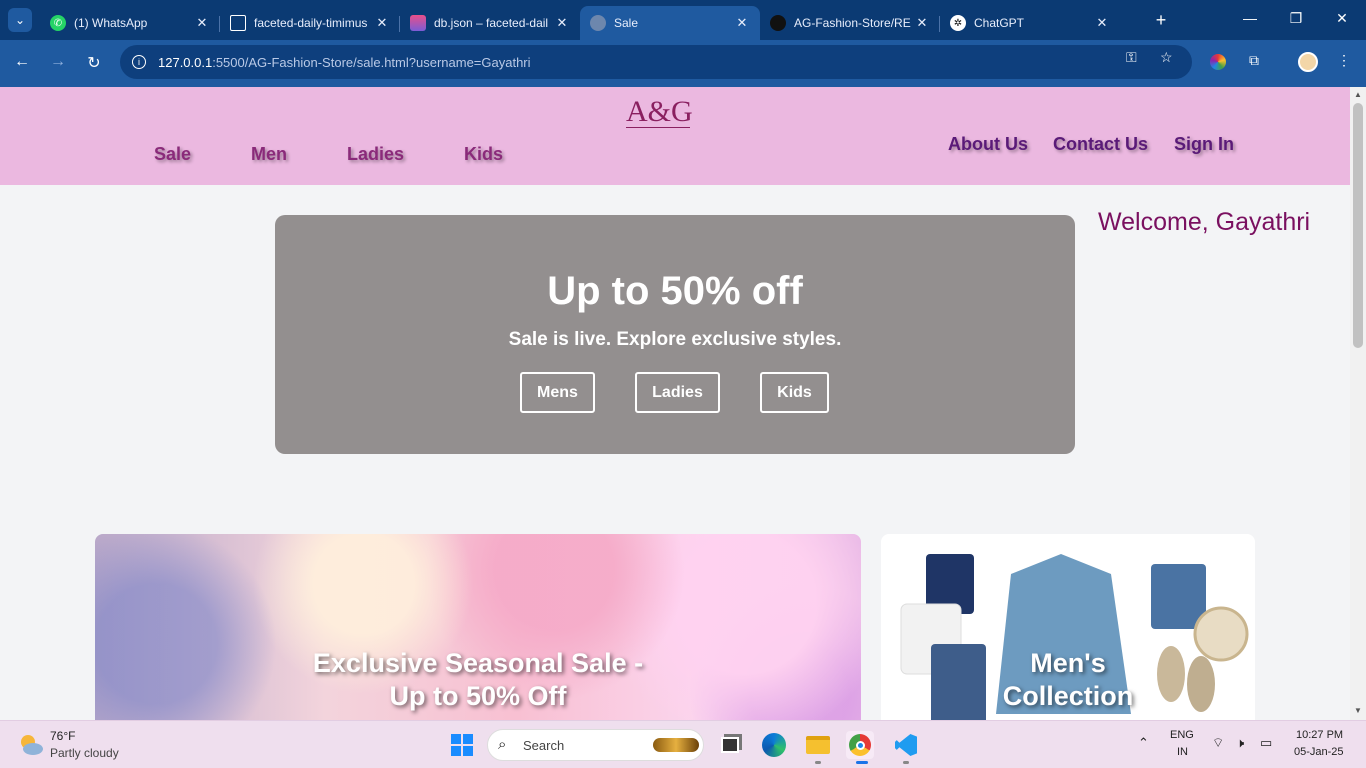 The image size is (1366, 768). I want to click on tab-sale: Sale ✕, so click(670, 23).